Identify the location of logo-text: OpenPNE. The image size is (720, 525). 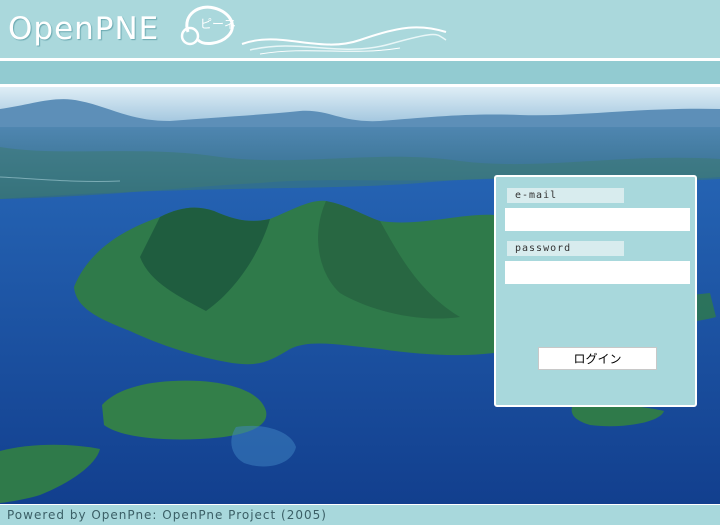
(84, 29).